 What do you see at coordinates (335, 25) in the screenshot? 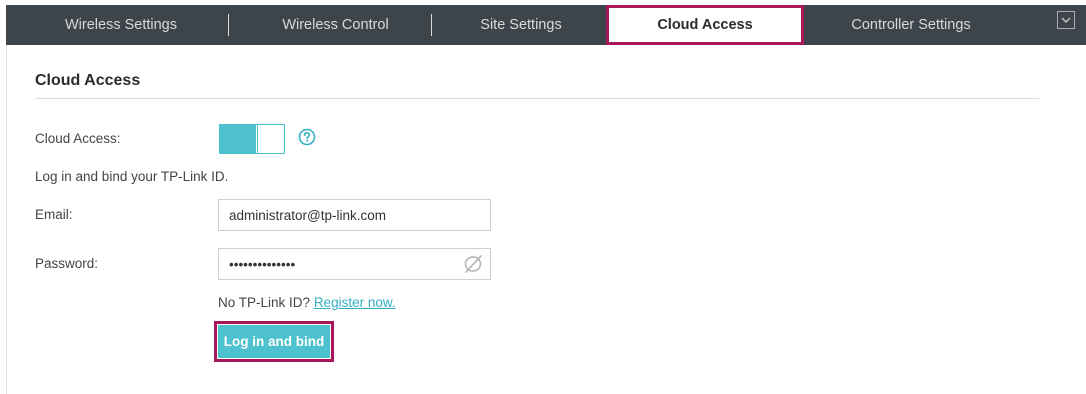
I see `tab-wireless-control: Wireless Control` at bounding box center [335, 25].